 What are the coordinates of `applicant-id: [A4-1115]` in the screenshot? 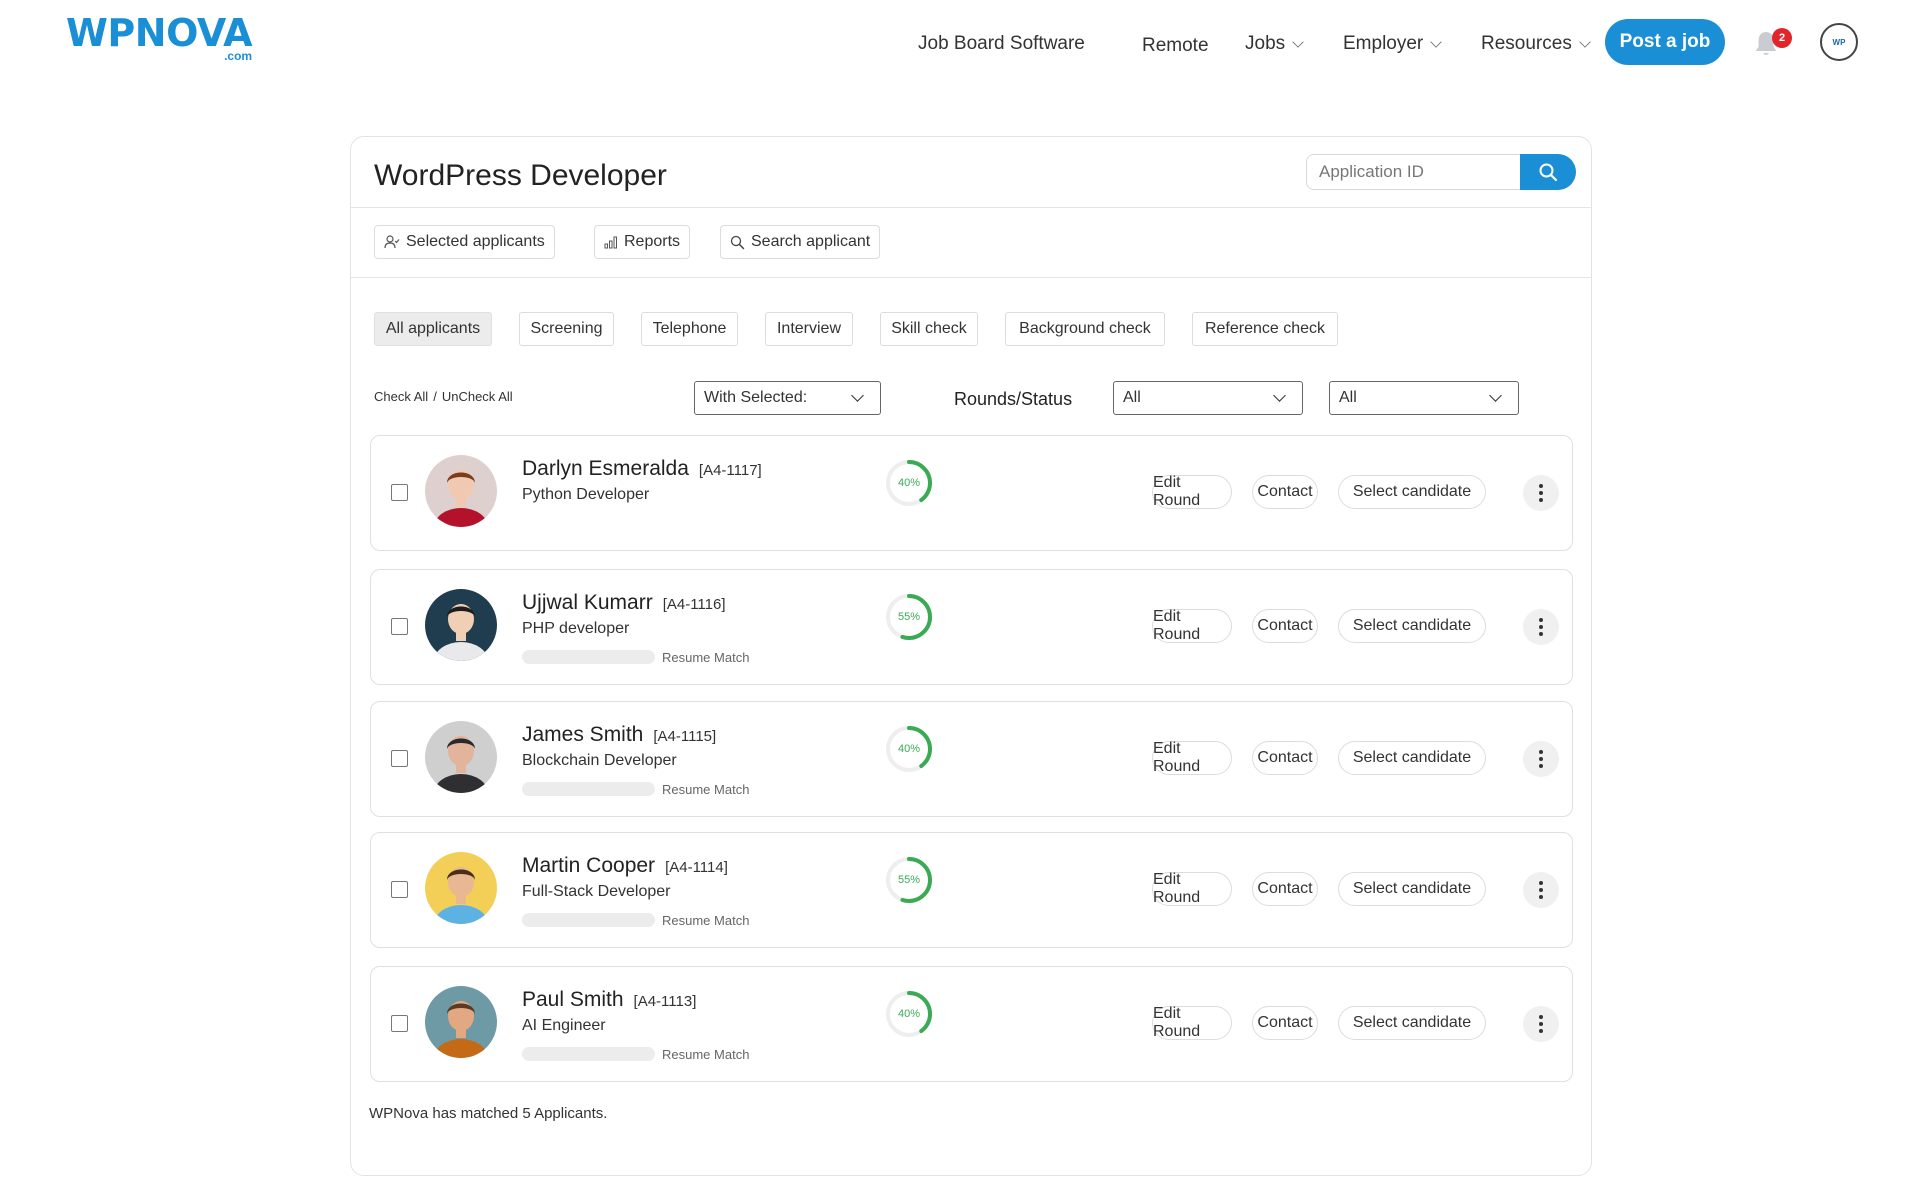 It's located at (685, 736).